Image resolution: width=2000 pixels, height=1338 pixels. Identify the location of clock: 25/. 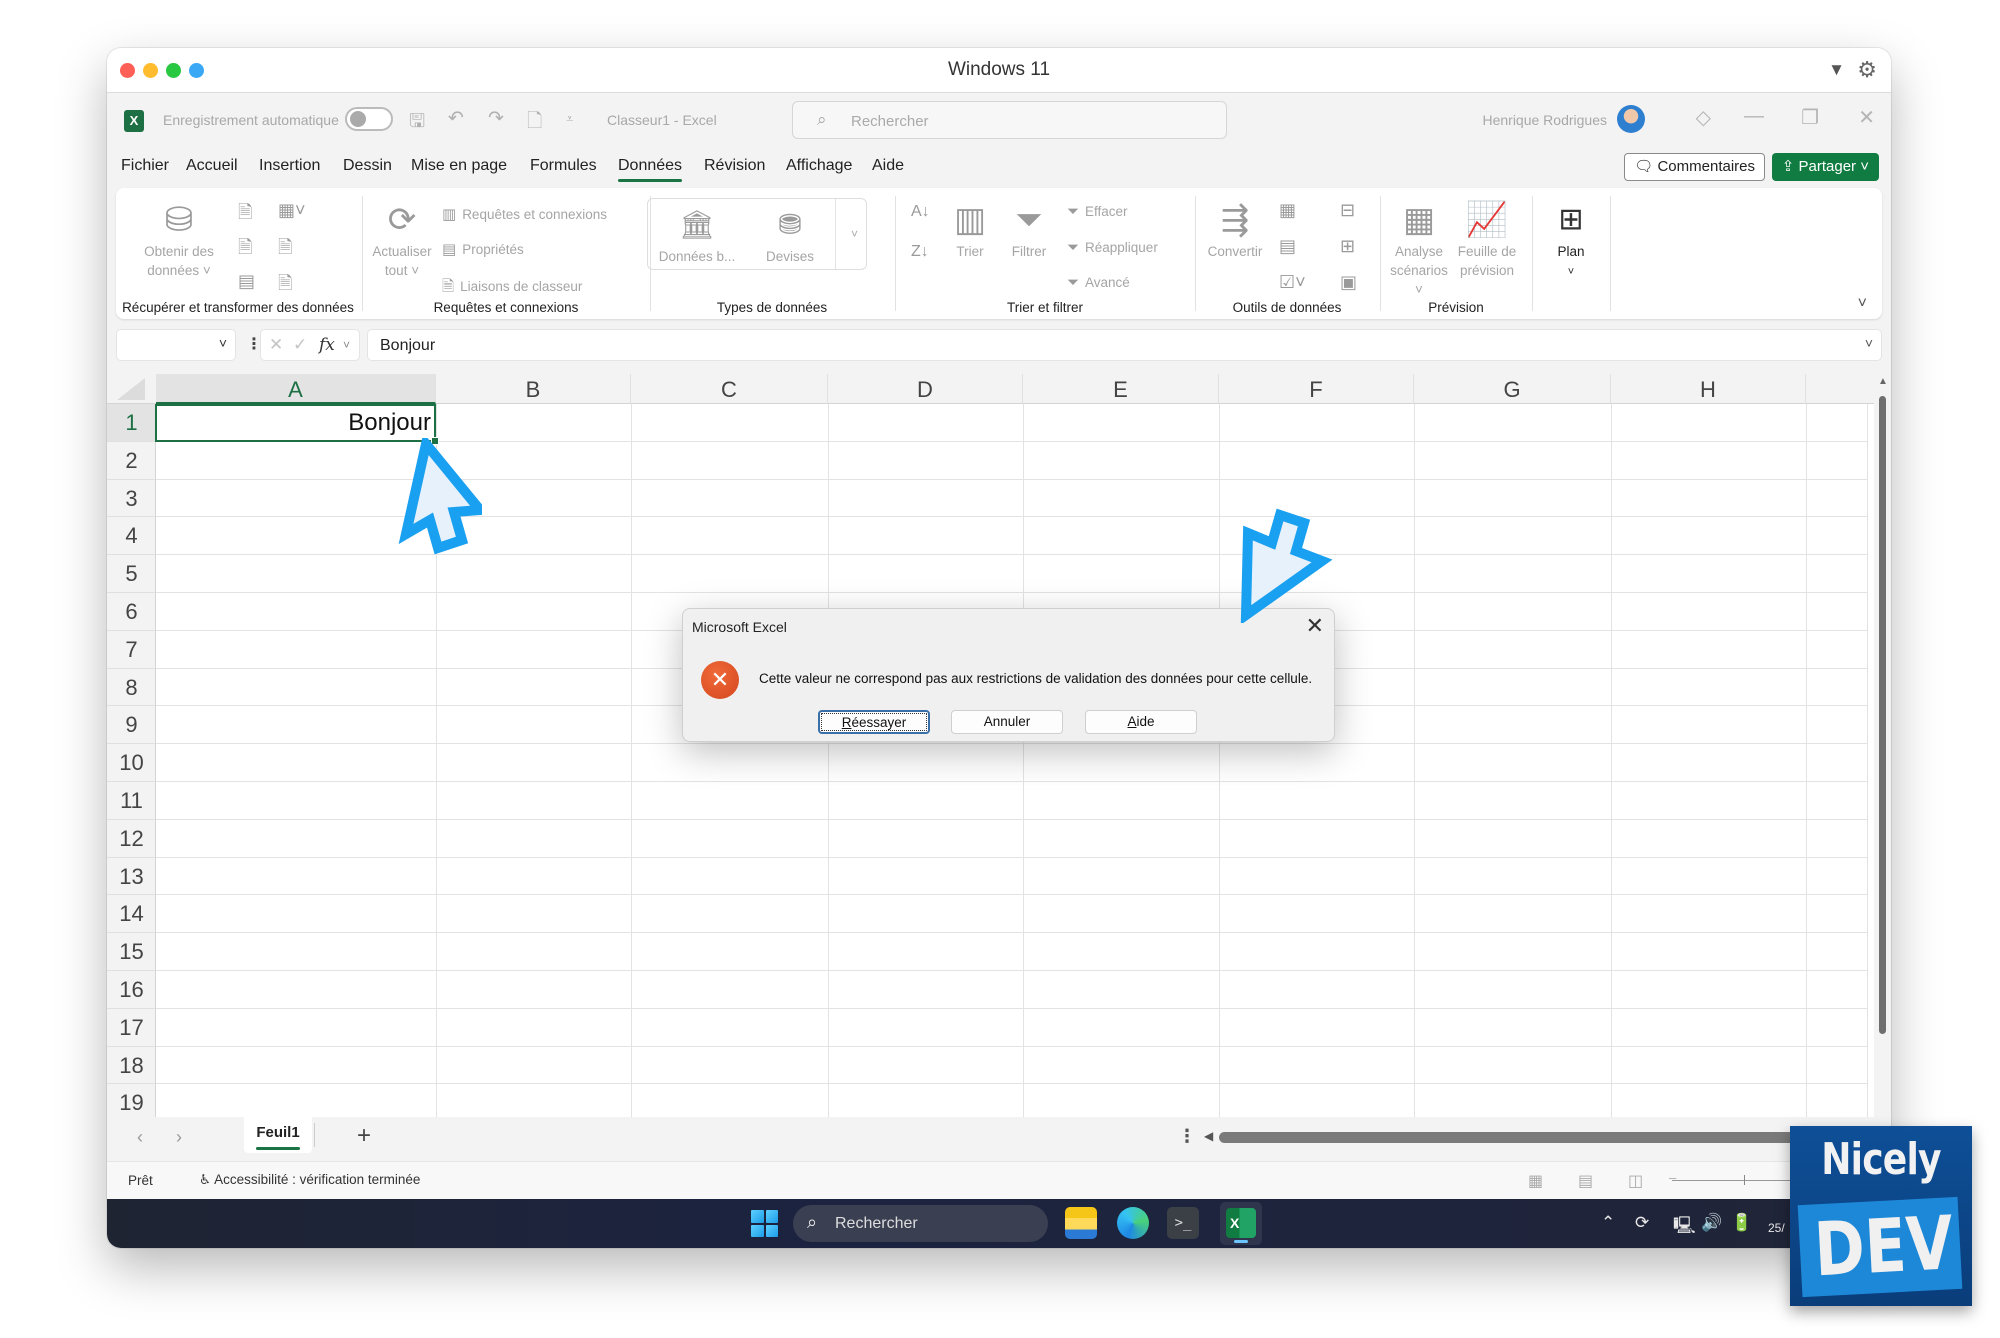
(1776, 1228).